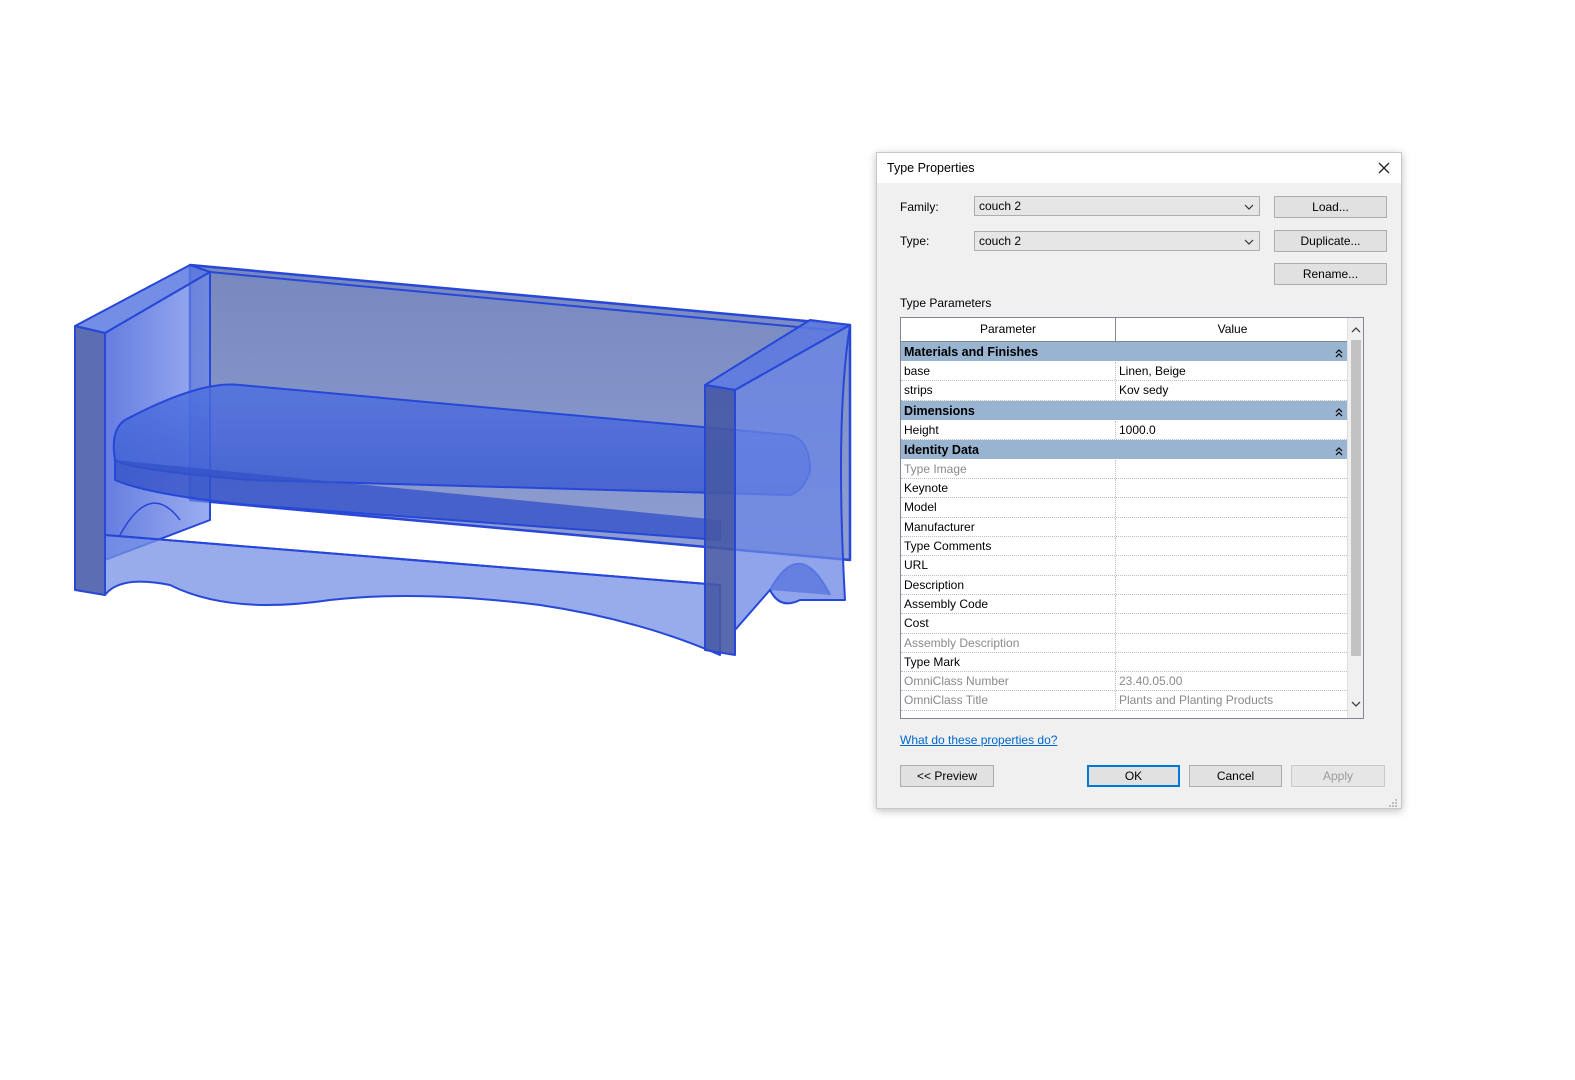  Describe the element at coordinates (1008, 584) in the screenshot. I see `parameter-name: Description` at that location.